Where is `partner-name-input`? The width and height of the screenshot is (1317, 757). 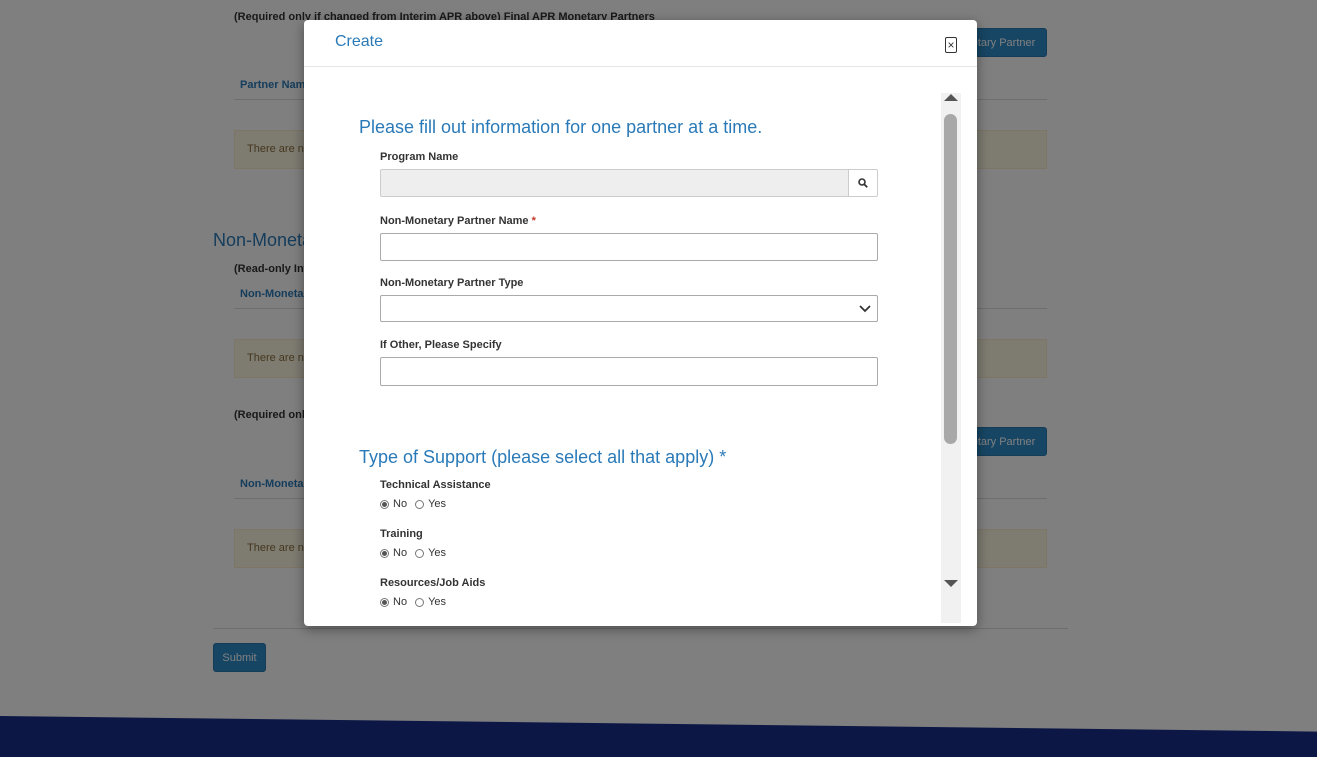 partner-name-input is located at coordinates (629, 247).